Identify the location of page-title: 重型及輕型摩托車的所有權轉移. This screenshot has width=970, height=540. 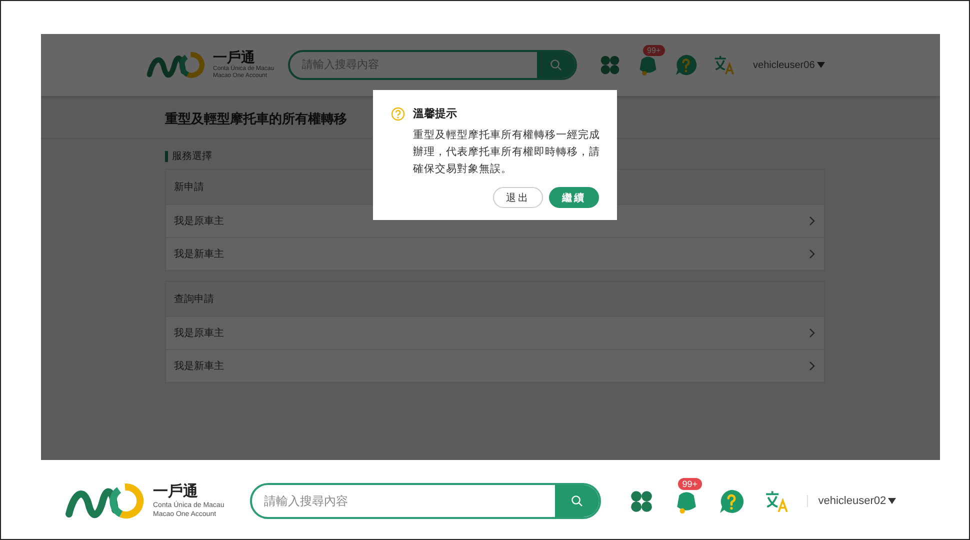
(256, 118).